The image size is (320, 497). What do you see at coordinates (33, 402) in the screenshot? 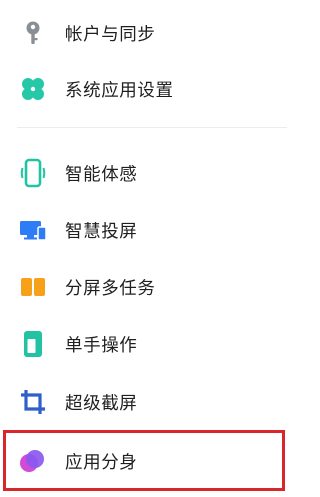
I see `crop-icon` at bounding box center [33, 402].